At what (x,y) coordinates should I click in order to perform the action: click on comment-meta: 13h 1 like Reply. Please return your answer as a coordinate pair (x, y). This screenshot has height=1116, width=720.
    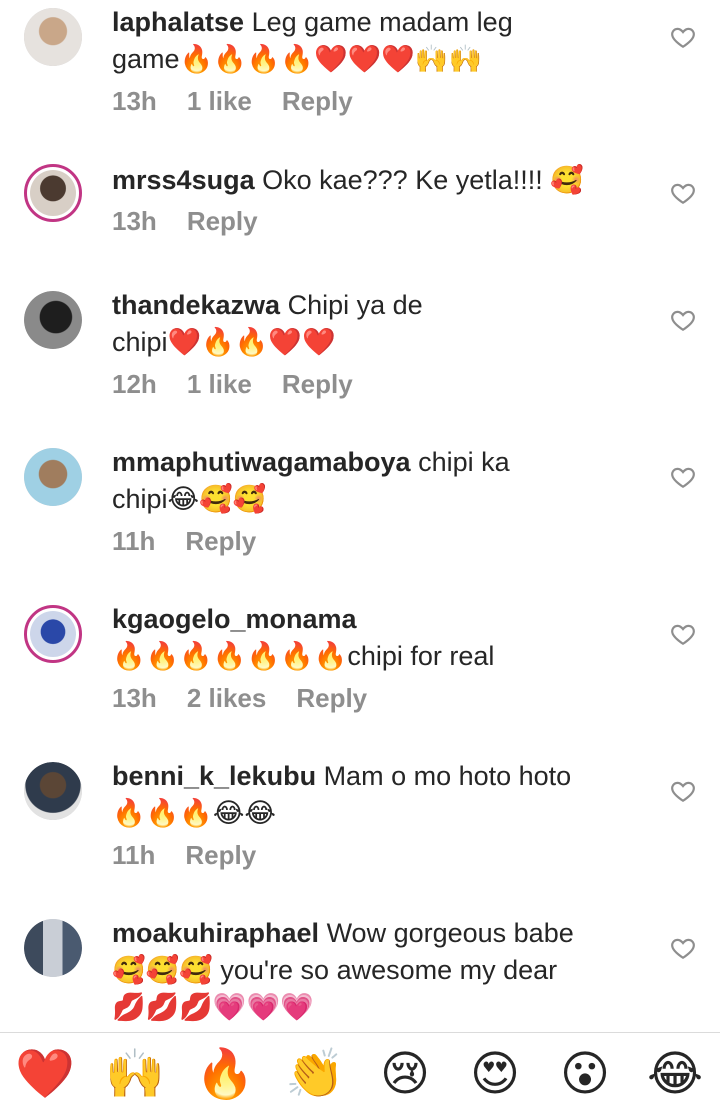
    Looking at the image, I should click on (232, 101).